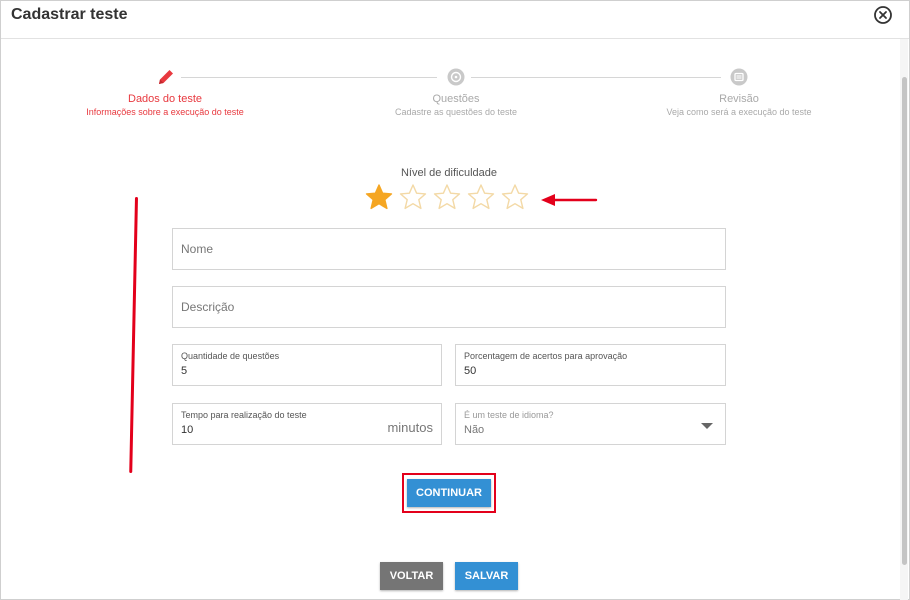 The height and width of the screenshot is (600, 910). Describe the element at coordinates (739, 77) in the screenshot. I see `review-icon` at that location.